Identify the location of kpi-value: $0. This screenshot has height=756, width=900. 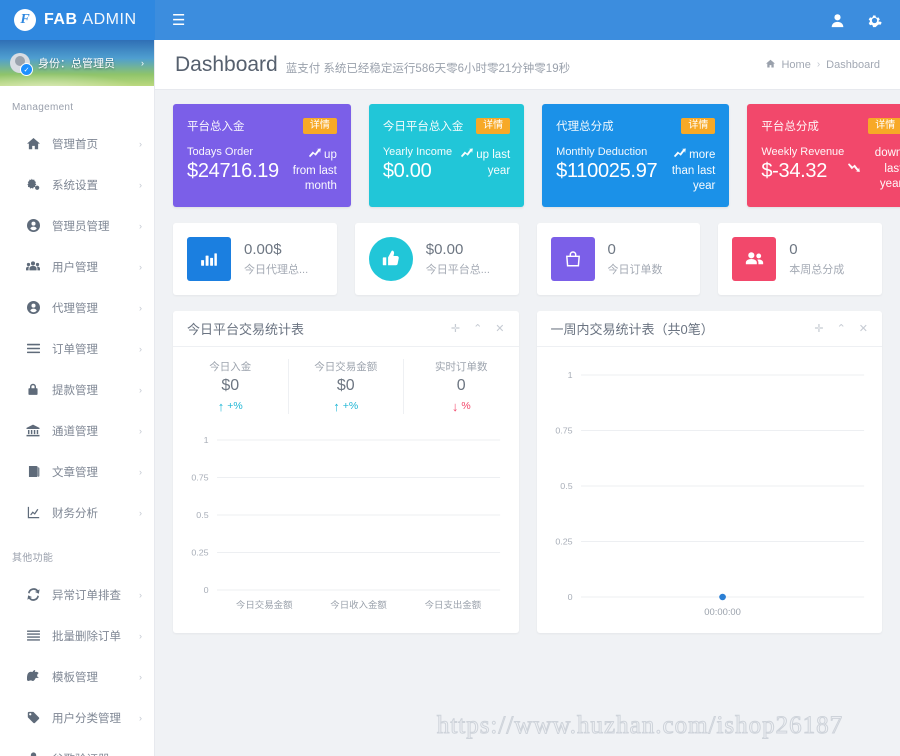
(345, 385).